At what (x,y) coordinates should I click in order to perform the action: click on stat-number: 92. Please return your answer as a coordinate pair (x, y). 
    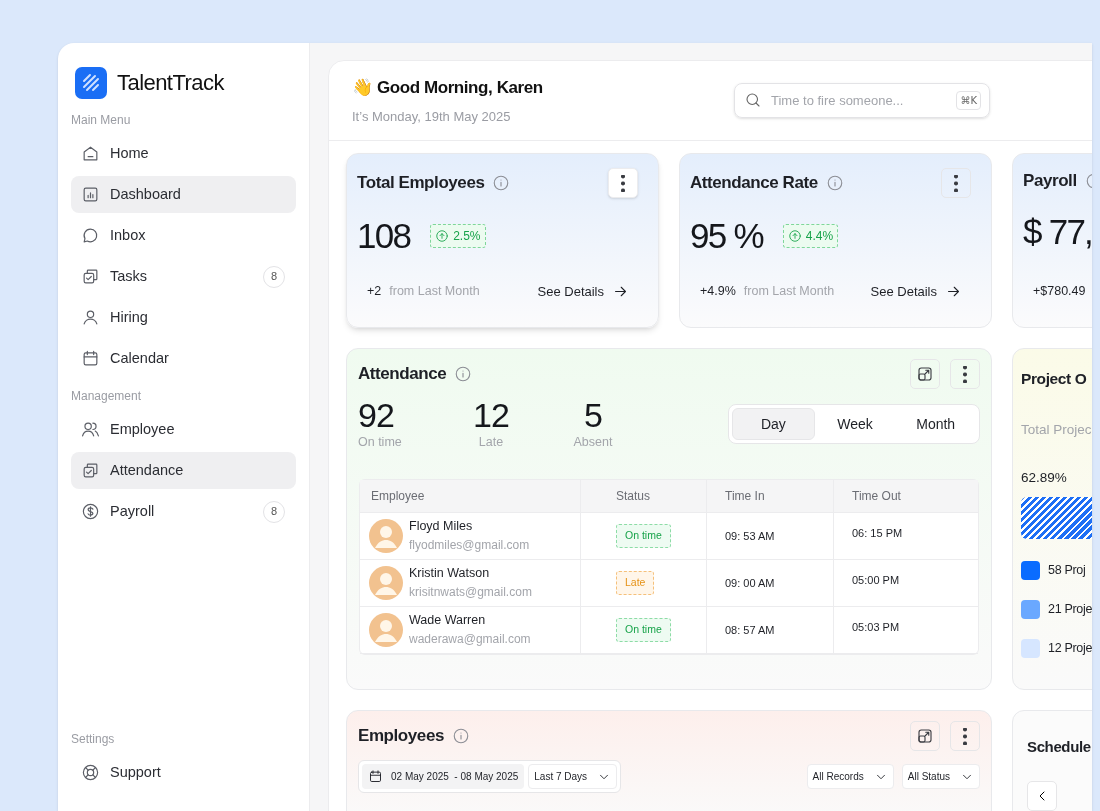
    Looking at the image, I should click on (376, 415).